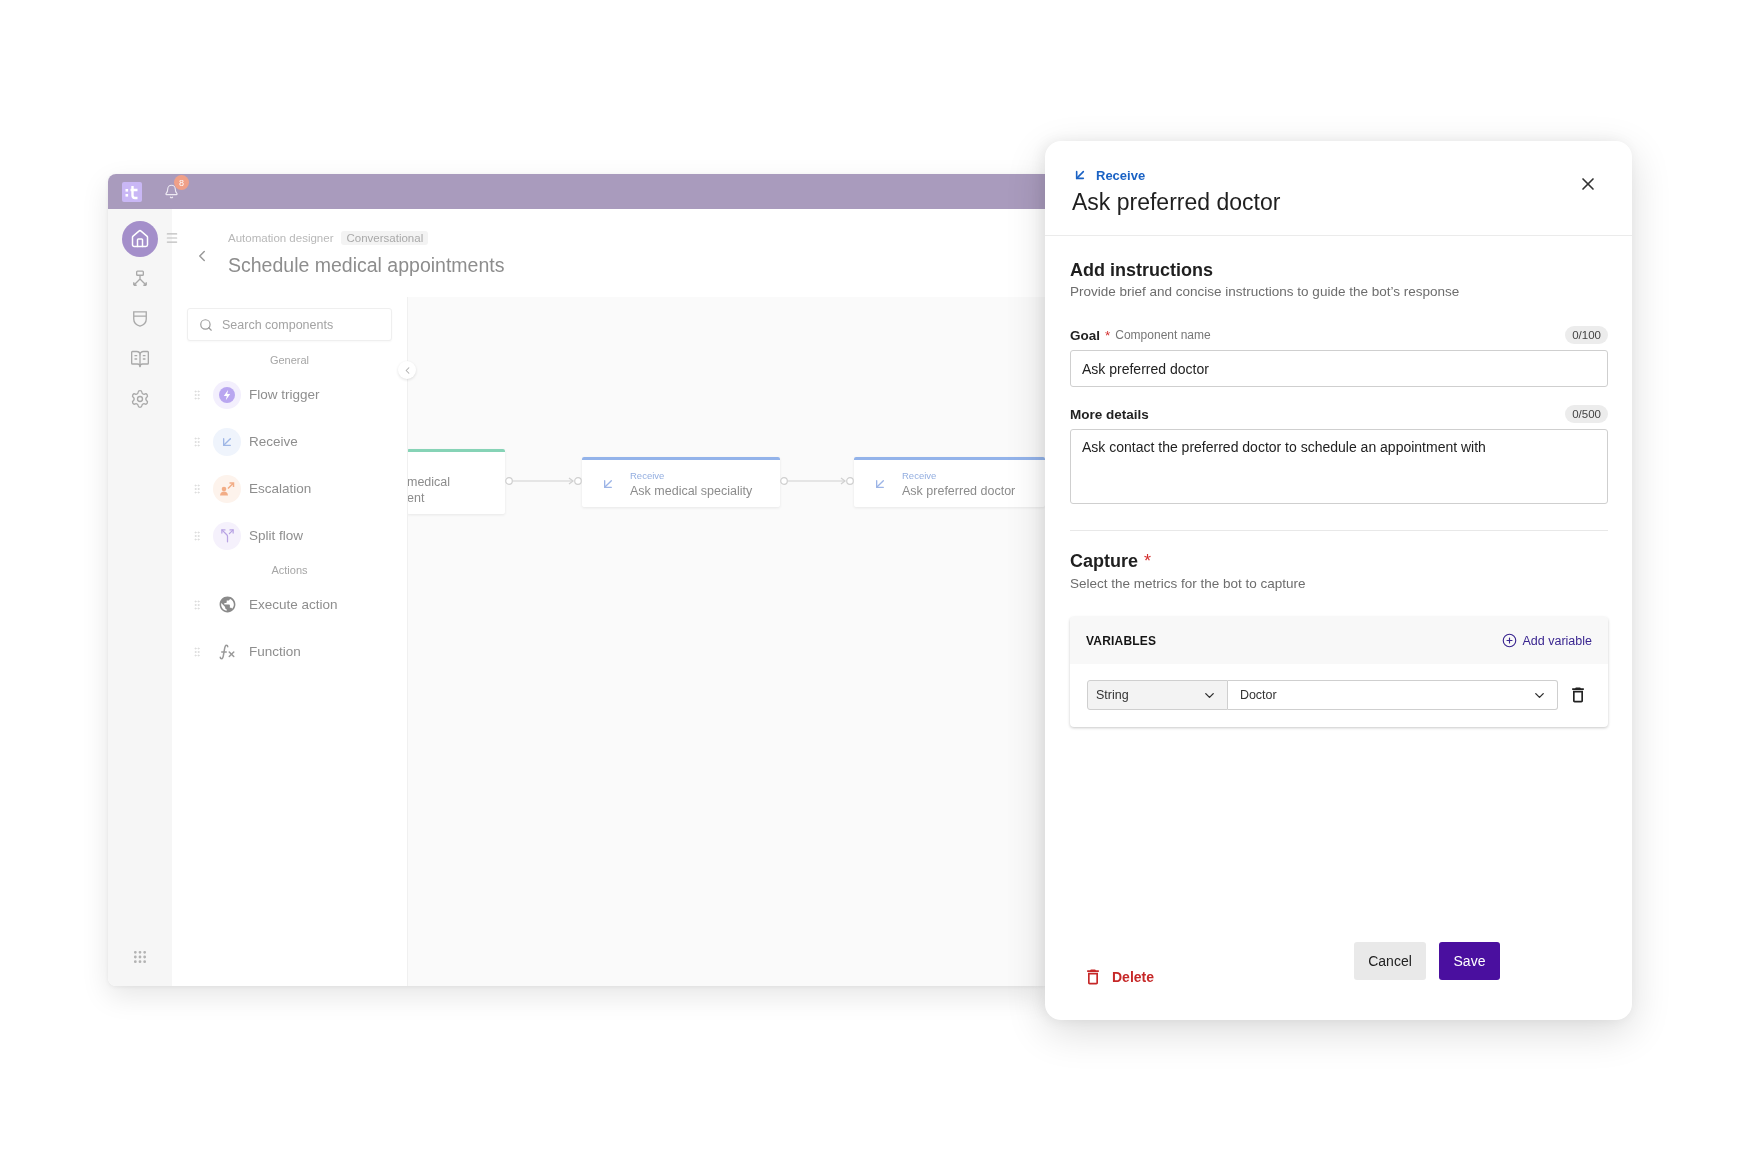 Image resolution: width=1740 pixels, height=1160 pixels. I want to click on goal-input-field: Ask preferred doctor, so click(1339, 368).